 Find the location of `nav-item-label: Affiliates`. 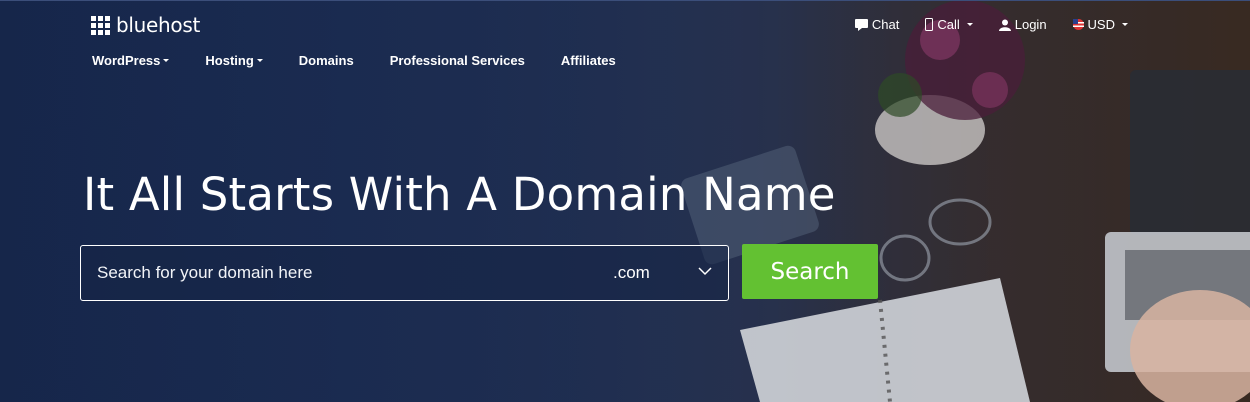

nav-item-label: Affiliates is located at coordinates (588, 60).